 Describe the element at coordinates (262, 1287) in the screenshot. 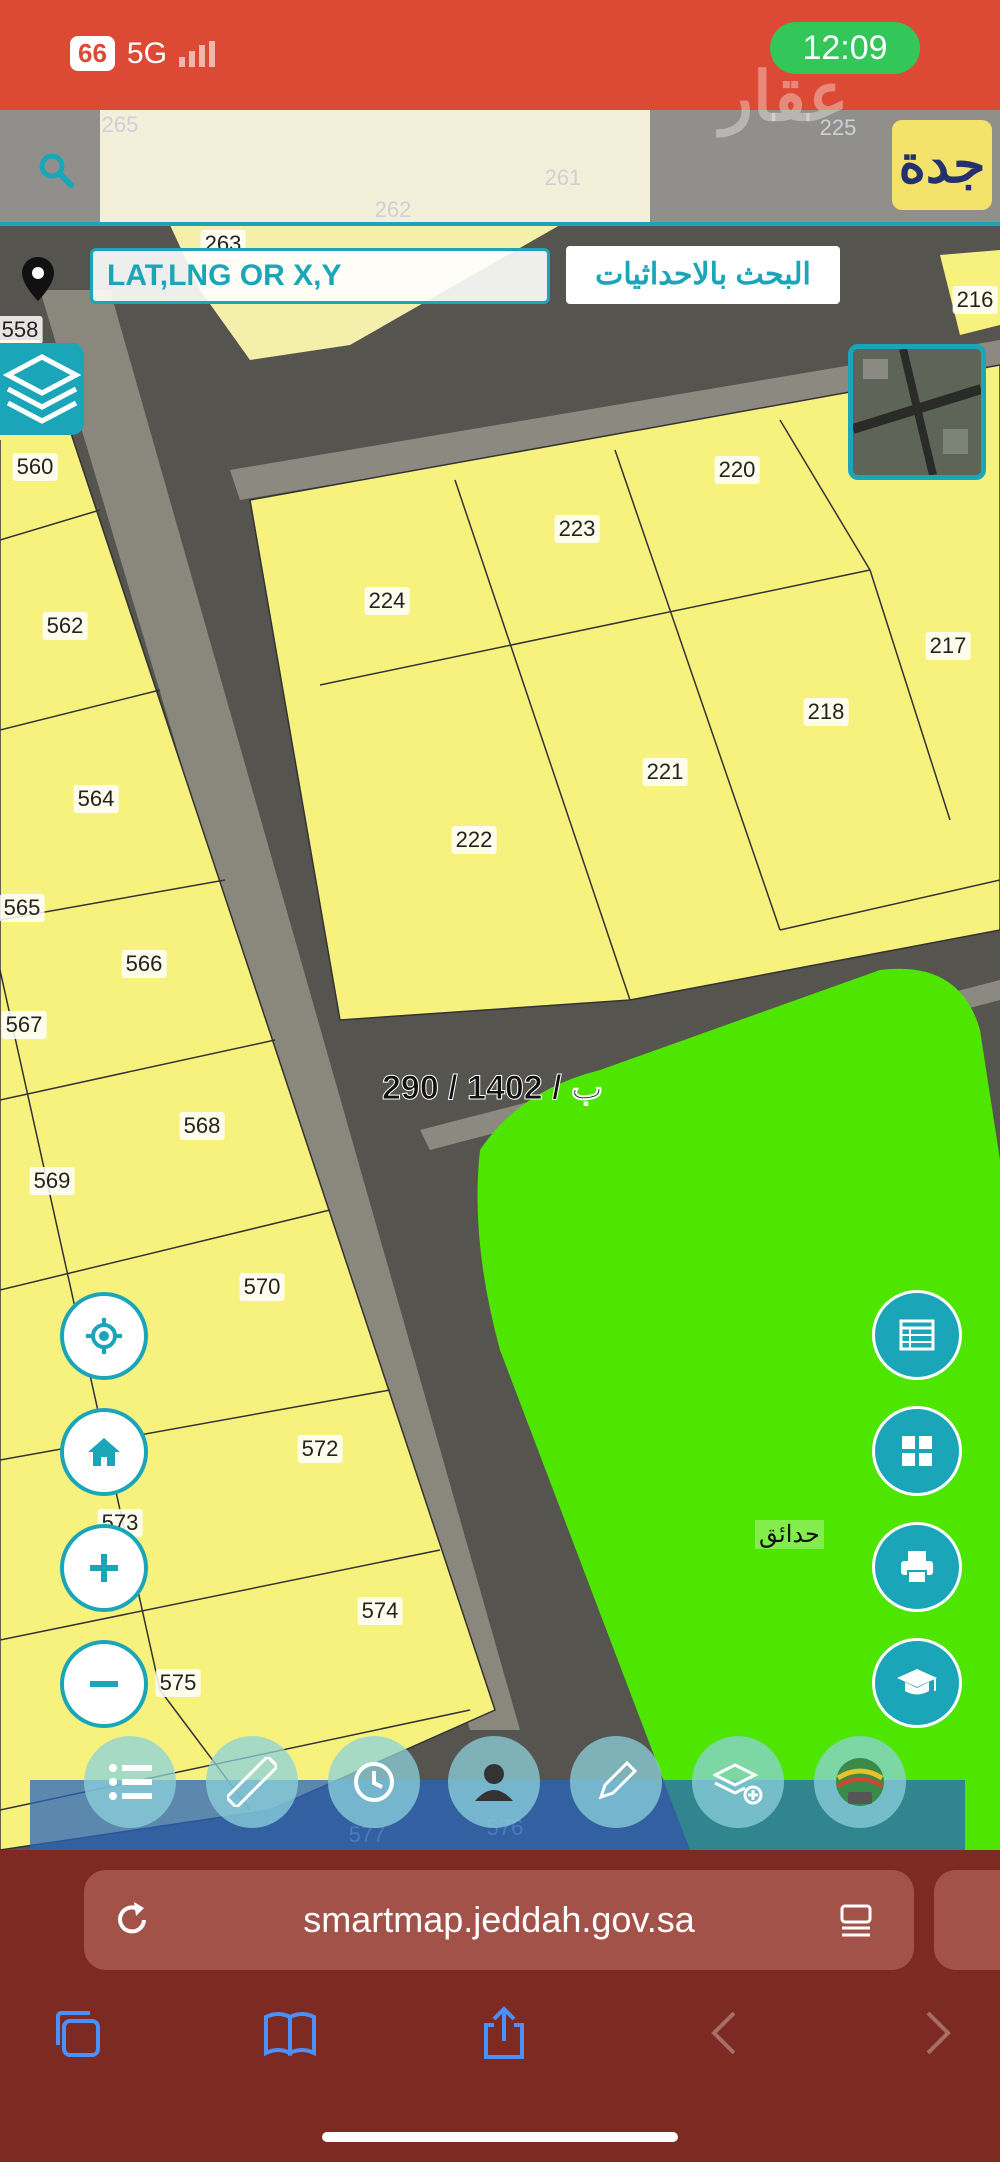

I see `lot-label: 570` at that location.